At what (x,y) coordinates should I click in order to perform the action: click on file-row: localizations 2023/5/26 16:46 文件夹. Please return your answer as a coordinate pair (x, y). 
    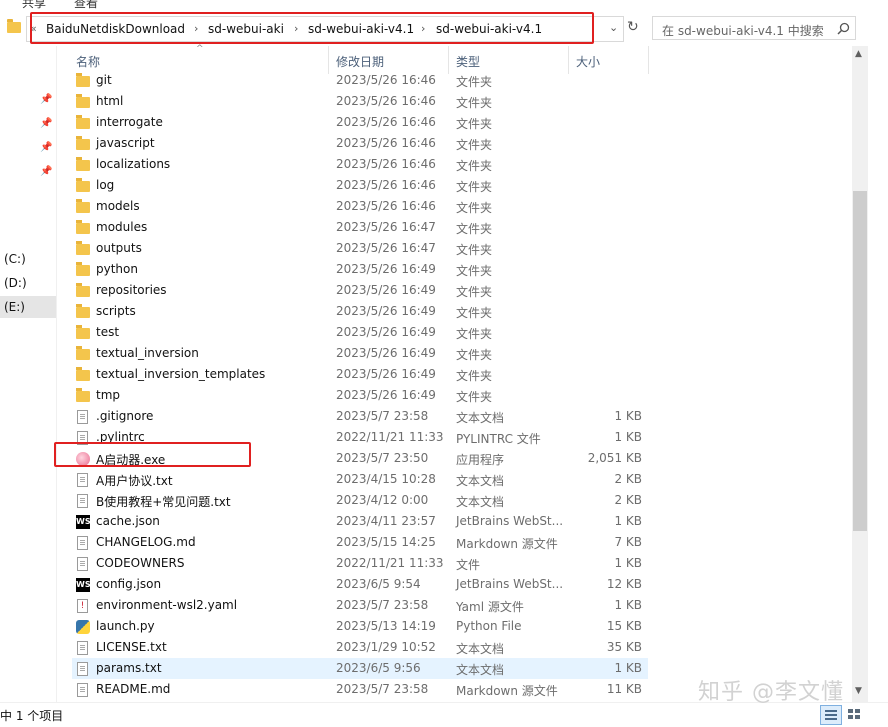
    Looking at the image, I should click on (360, 164).